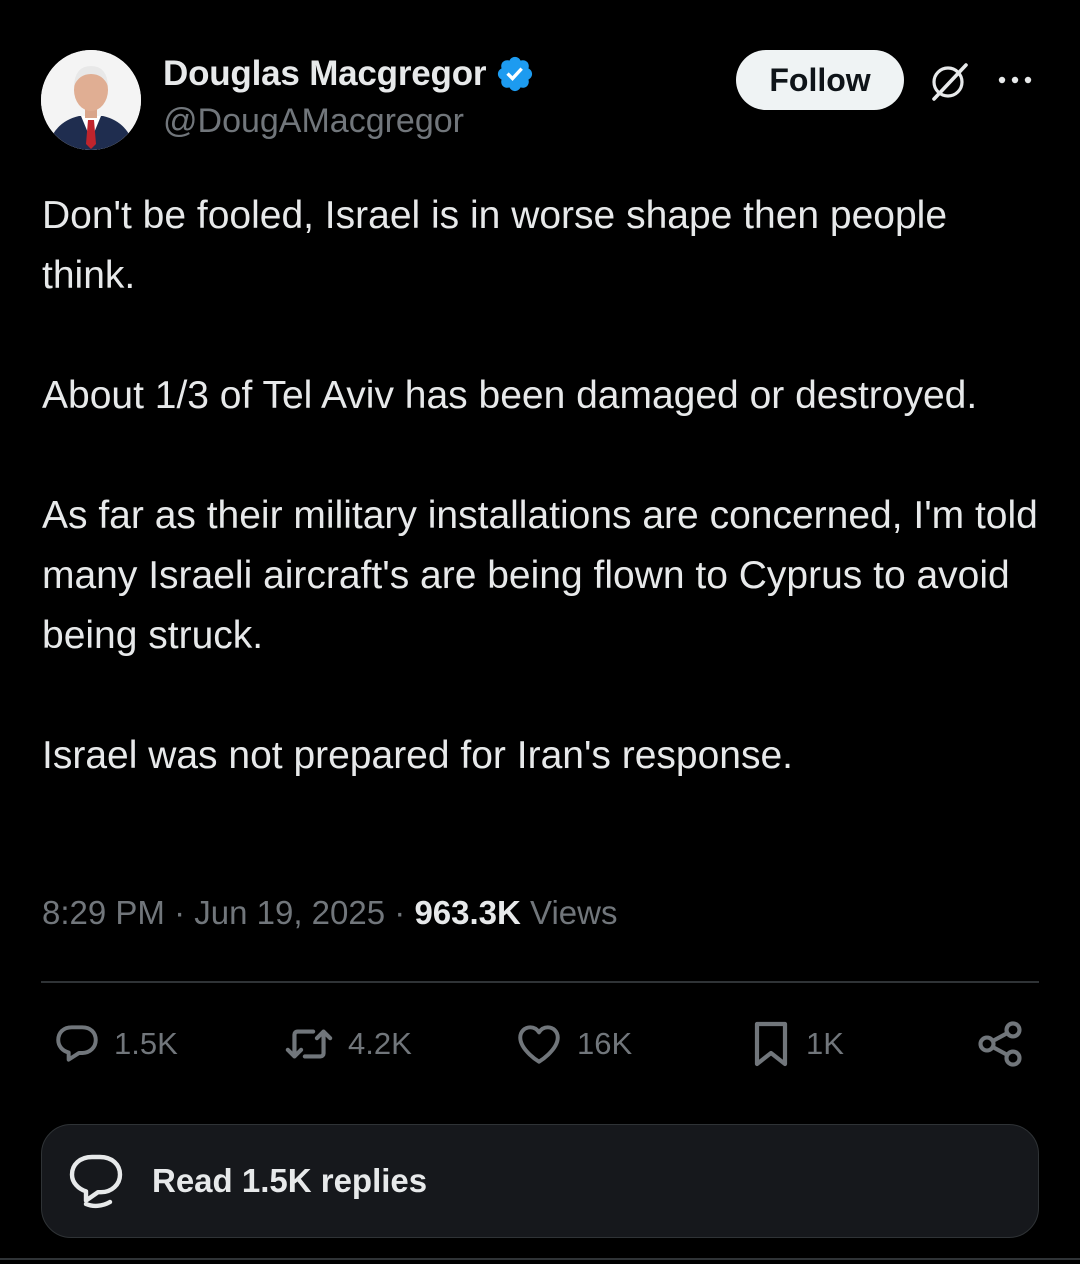 Image resolution: width=1080 pixels, height=1264 pixels. Describe the element at coordinates (77, 1043) in the screenshot. I see `reply-icon` at that location.